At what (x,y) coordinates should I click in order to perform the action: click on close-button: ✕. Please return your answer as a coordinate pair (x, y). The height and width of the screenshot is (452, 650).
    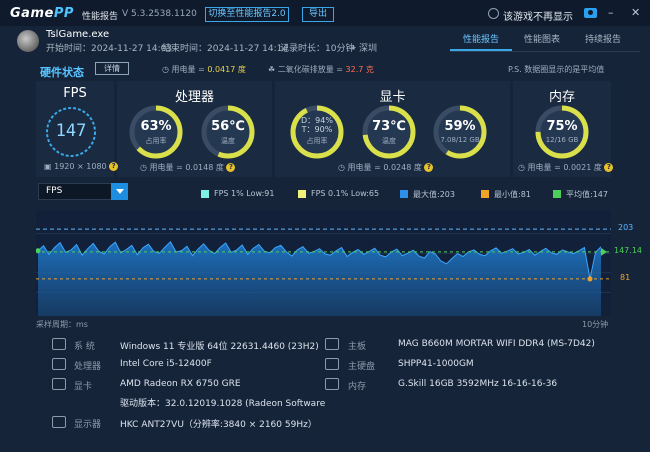
    Looking at the image, I should click on (635, 12).